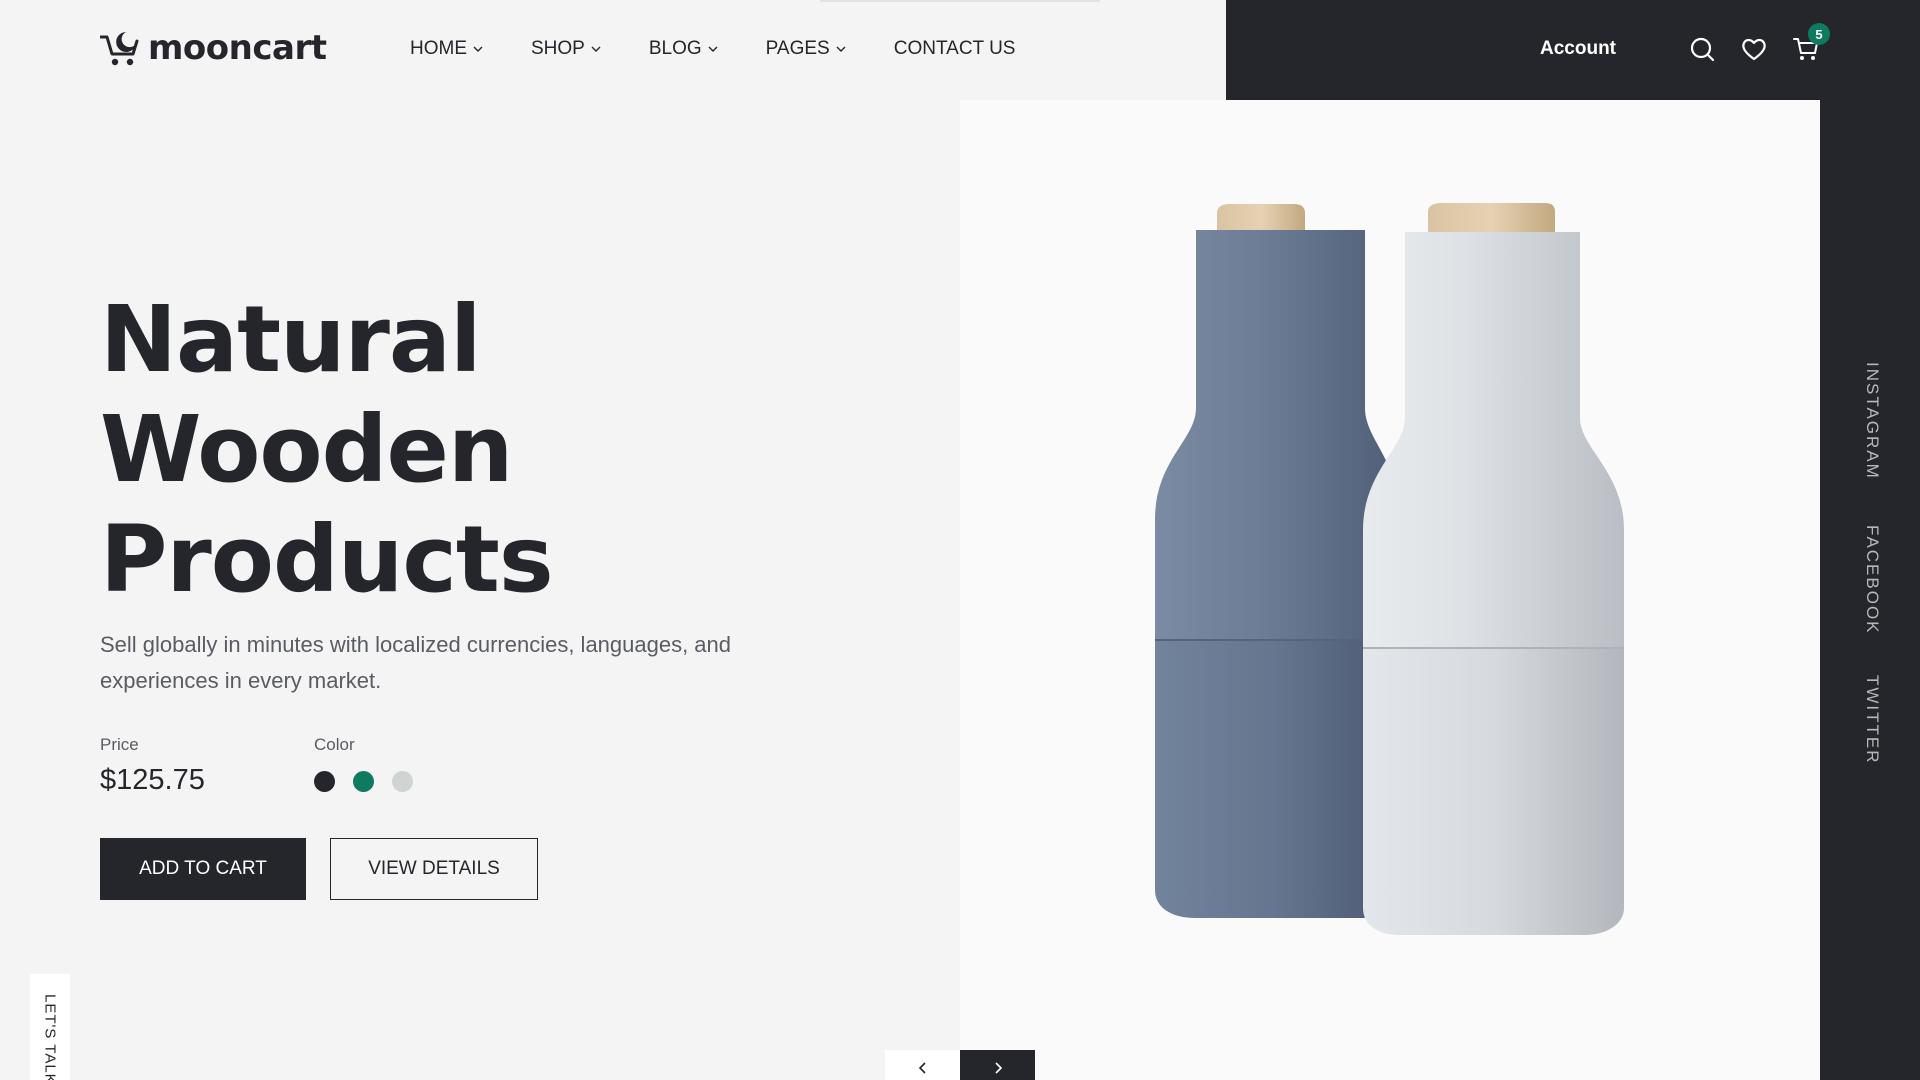 Image resolution: width=1920 pixels, height=1080 pixels. Describe the element at coordinates (960, 1) in the screenshot. I see `top-notch` at that location.